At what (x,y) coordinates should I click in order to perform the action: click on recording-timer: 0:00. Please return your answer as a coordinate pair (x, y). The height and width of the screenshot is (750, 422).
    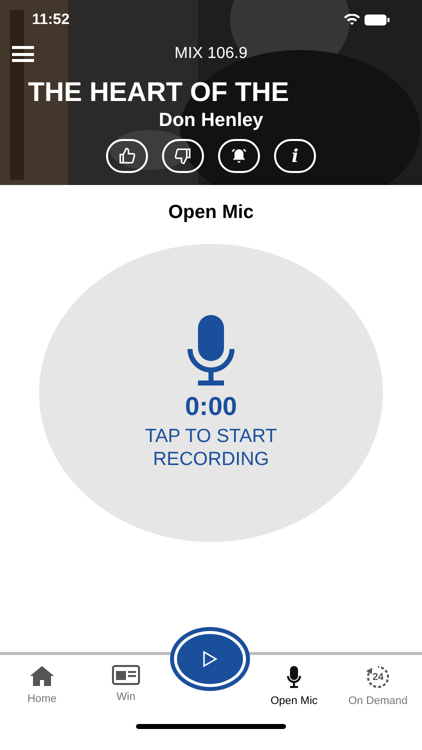
    Looking at the image, I should click on (211, 405).